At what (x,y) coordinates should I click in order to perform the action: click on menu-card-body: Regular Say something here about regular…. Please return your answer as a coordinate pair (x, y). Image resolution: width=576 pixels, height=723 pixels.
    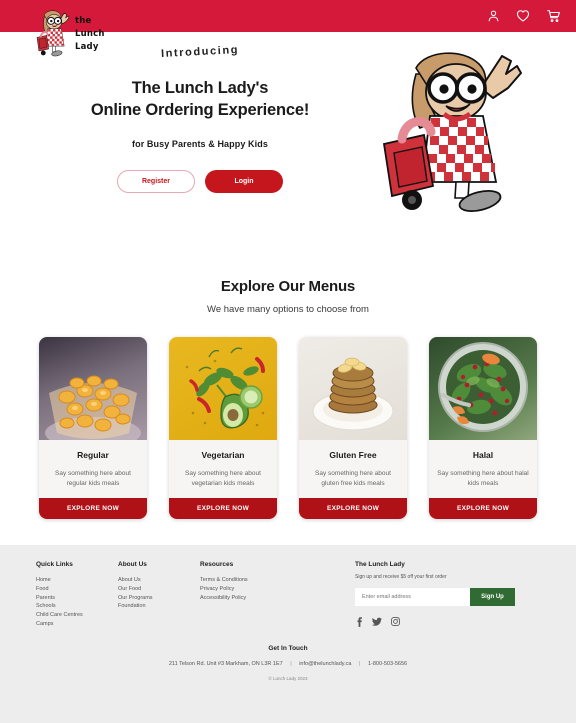
    Looking at the image, I should click on (93, 469).